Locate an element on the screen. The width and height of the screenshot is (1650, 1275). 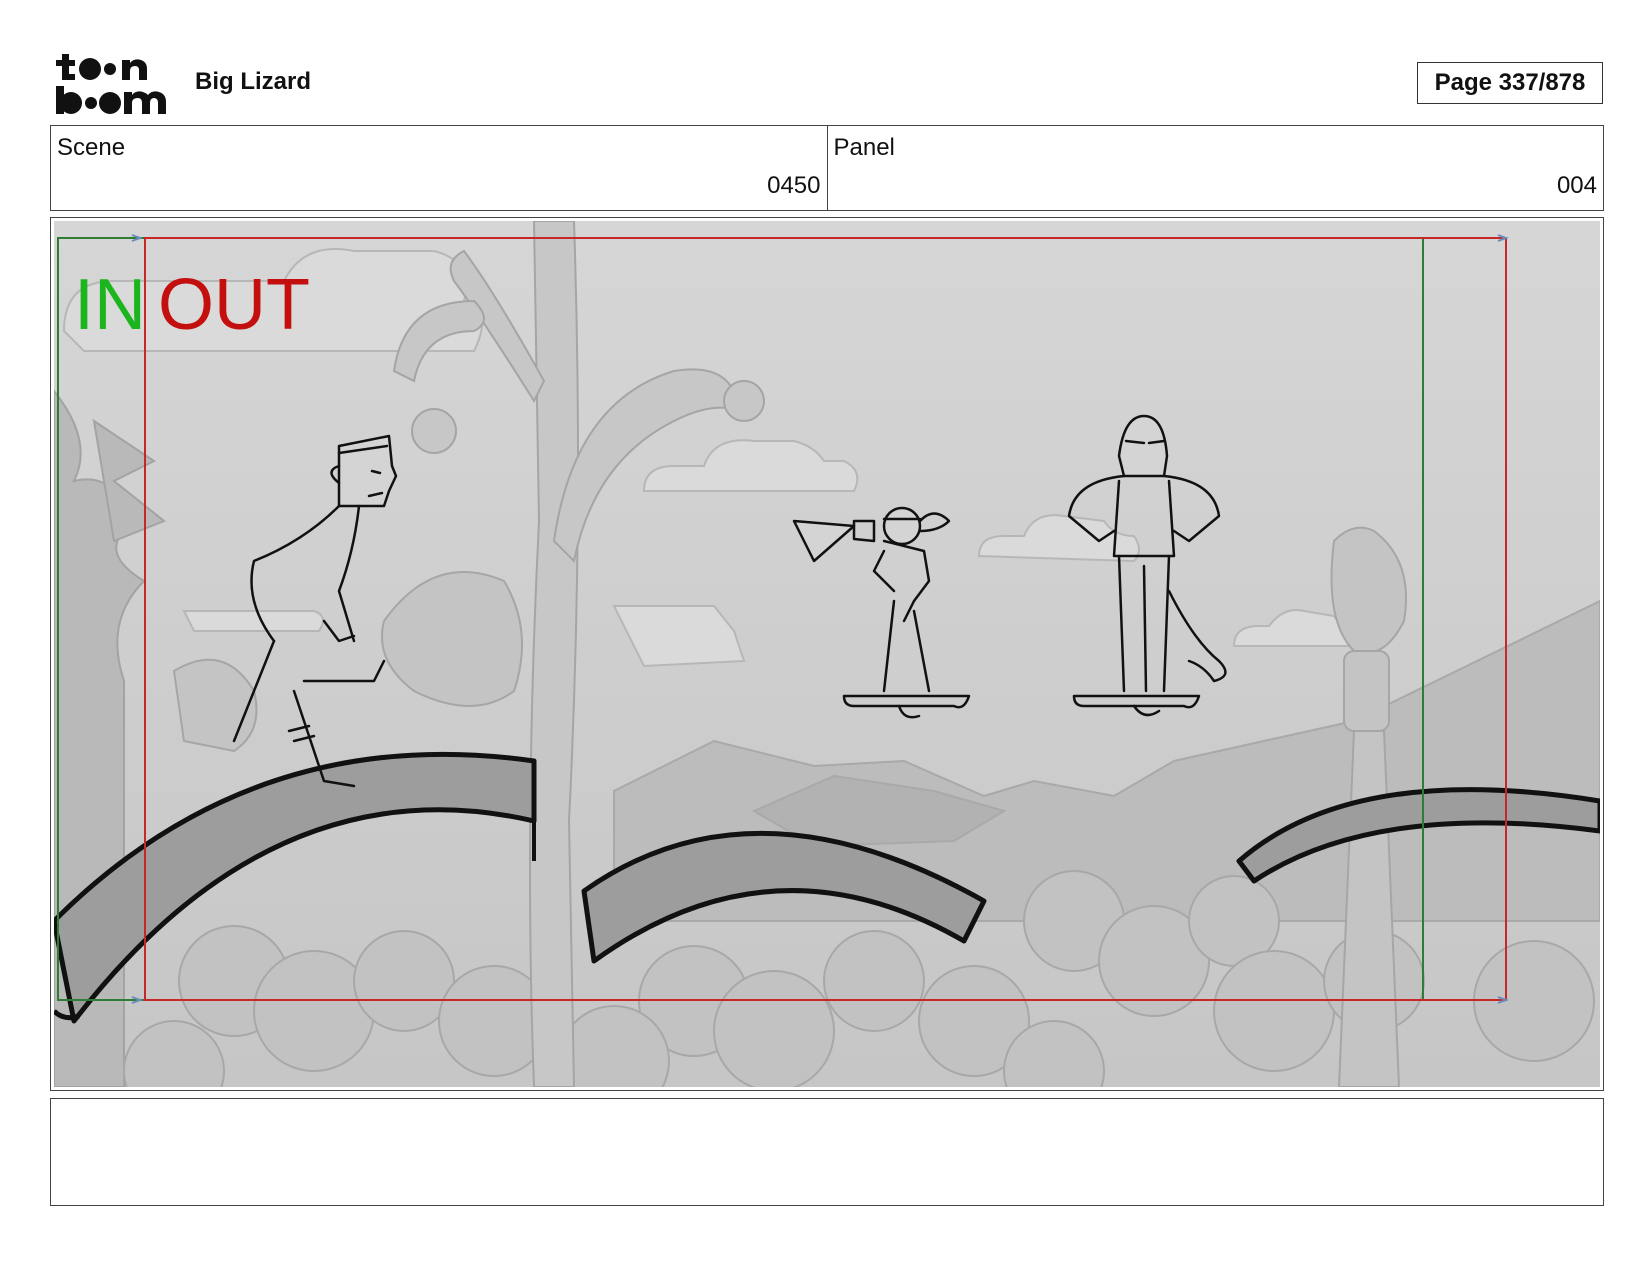
page-number: Page 337/878 is located at coordinates (1510, 83).